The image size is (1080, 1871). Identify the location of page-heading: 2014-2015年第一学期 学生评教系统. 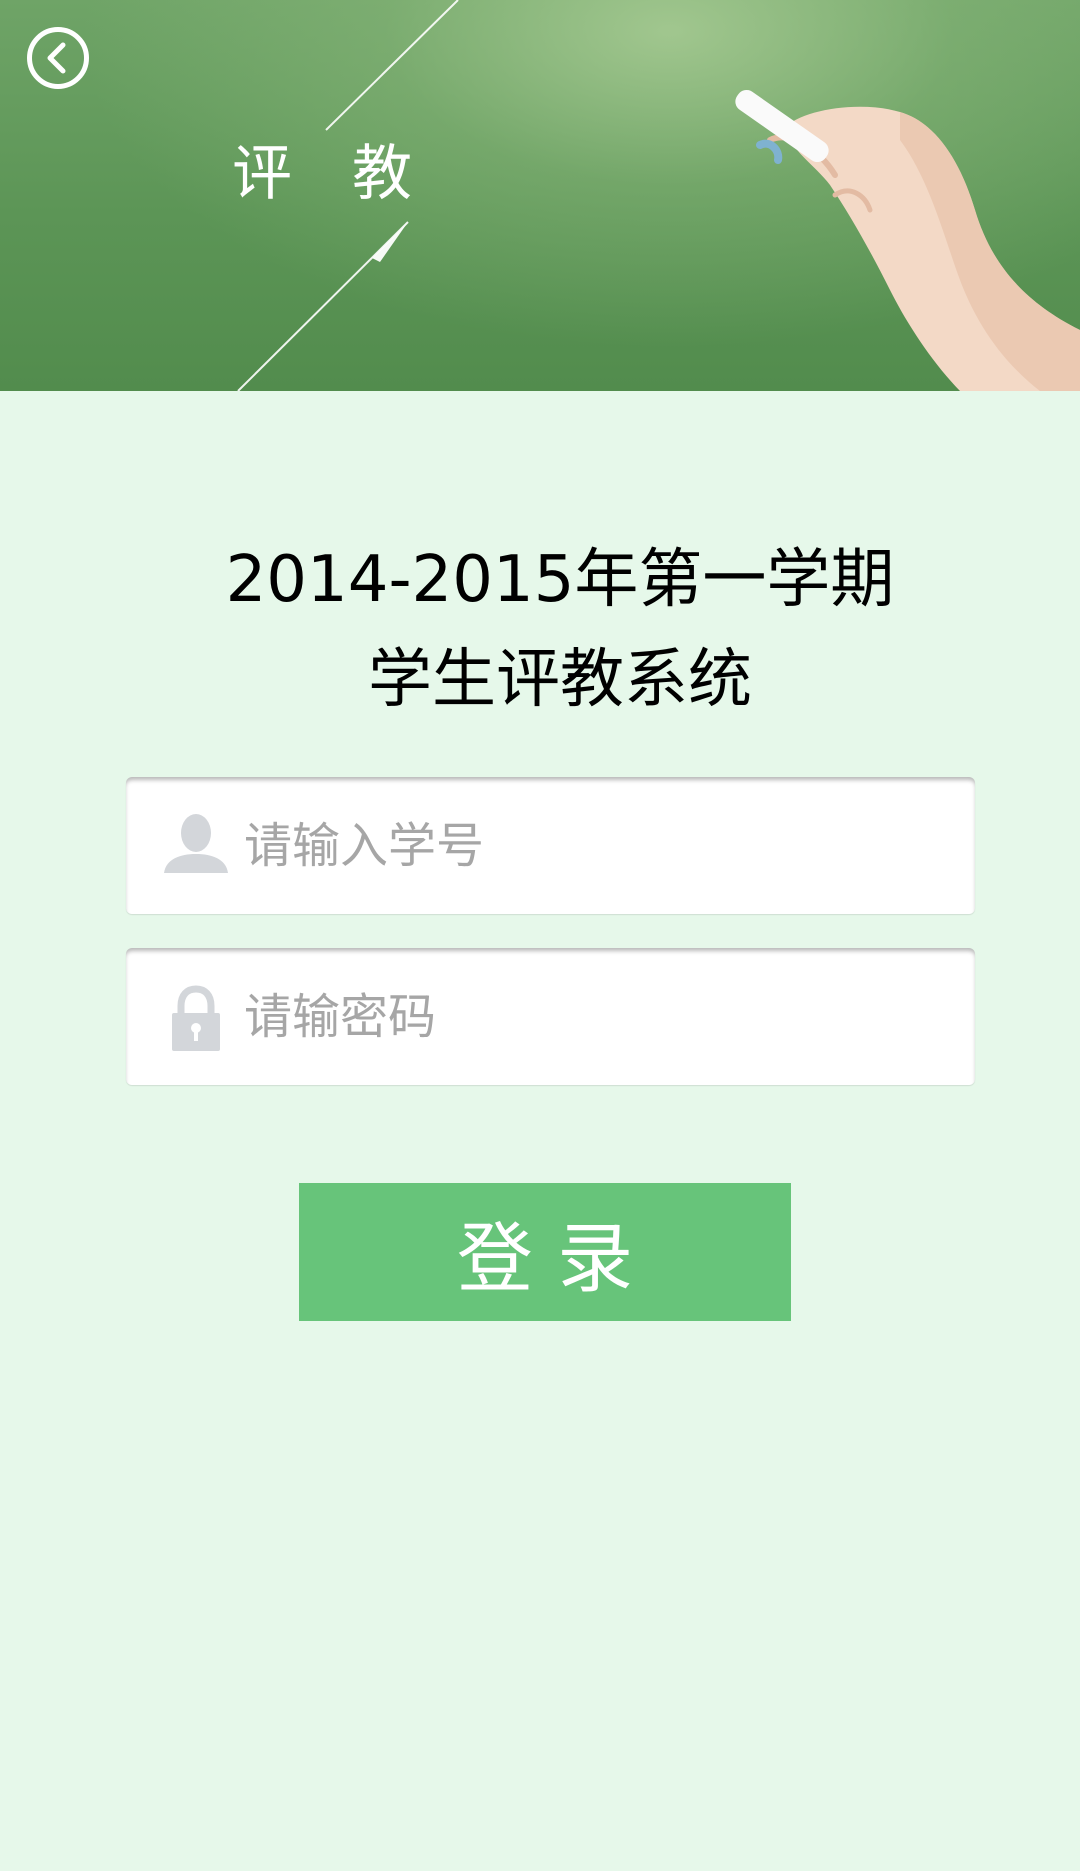
(540, 630).